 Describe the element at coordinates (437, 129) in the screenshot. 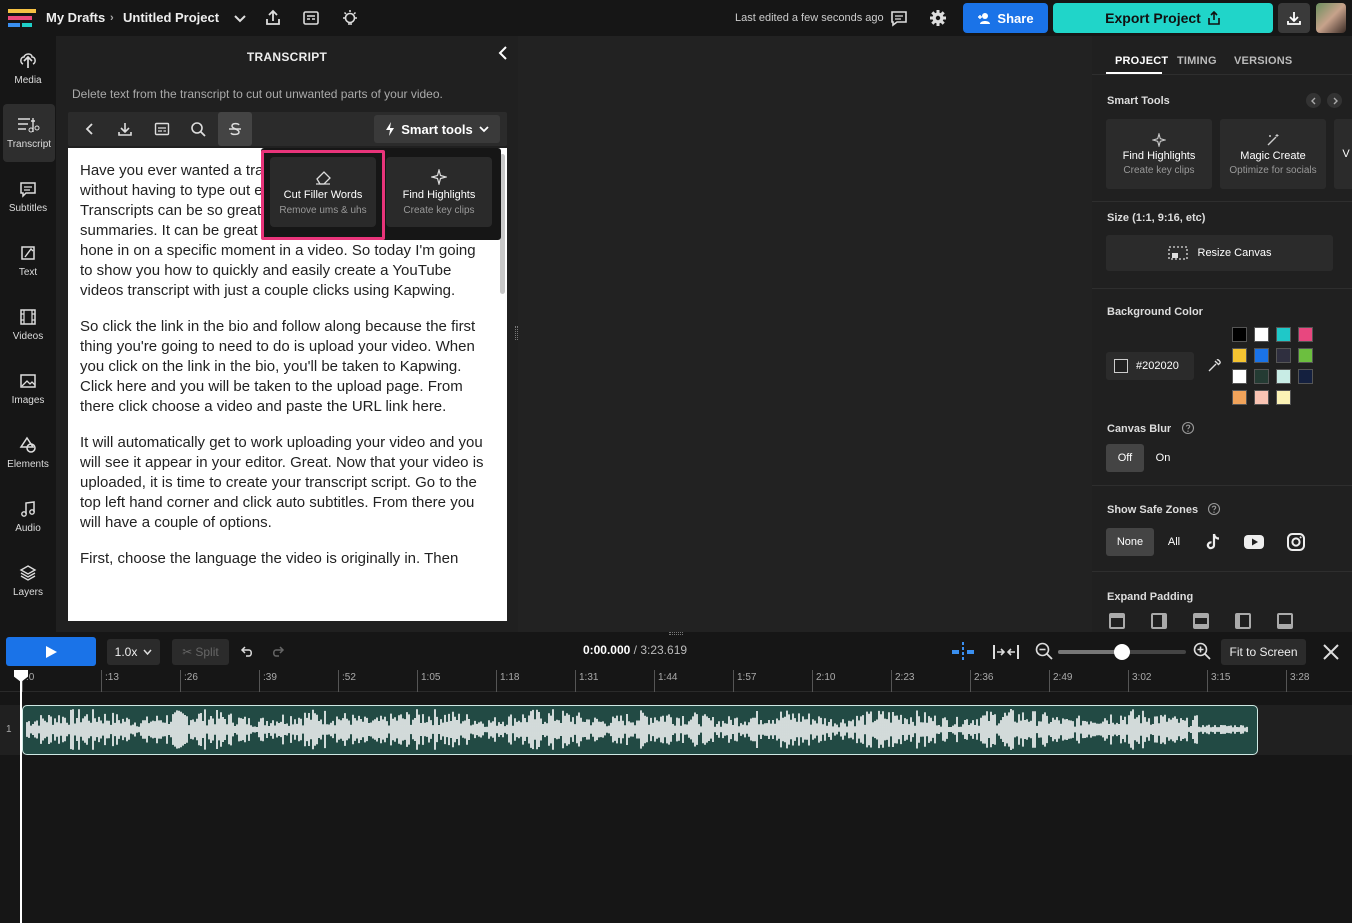

I see `smart-tools-button: Smart tools` at that location.